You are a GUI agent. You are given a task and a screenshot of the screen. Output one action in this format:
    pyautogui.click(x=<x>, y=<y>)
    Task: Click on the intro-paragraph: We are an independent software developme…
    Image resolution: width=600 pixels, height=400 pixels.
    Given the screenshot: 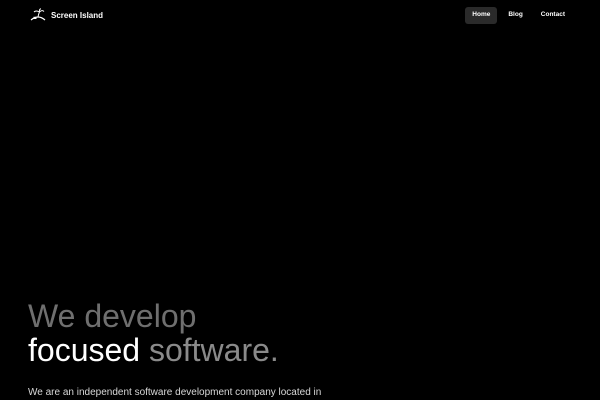 What is the action you would take?
    pyautogui.click(x=175, y=392)
    